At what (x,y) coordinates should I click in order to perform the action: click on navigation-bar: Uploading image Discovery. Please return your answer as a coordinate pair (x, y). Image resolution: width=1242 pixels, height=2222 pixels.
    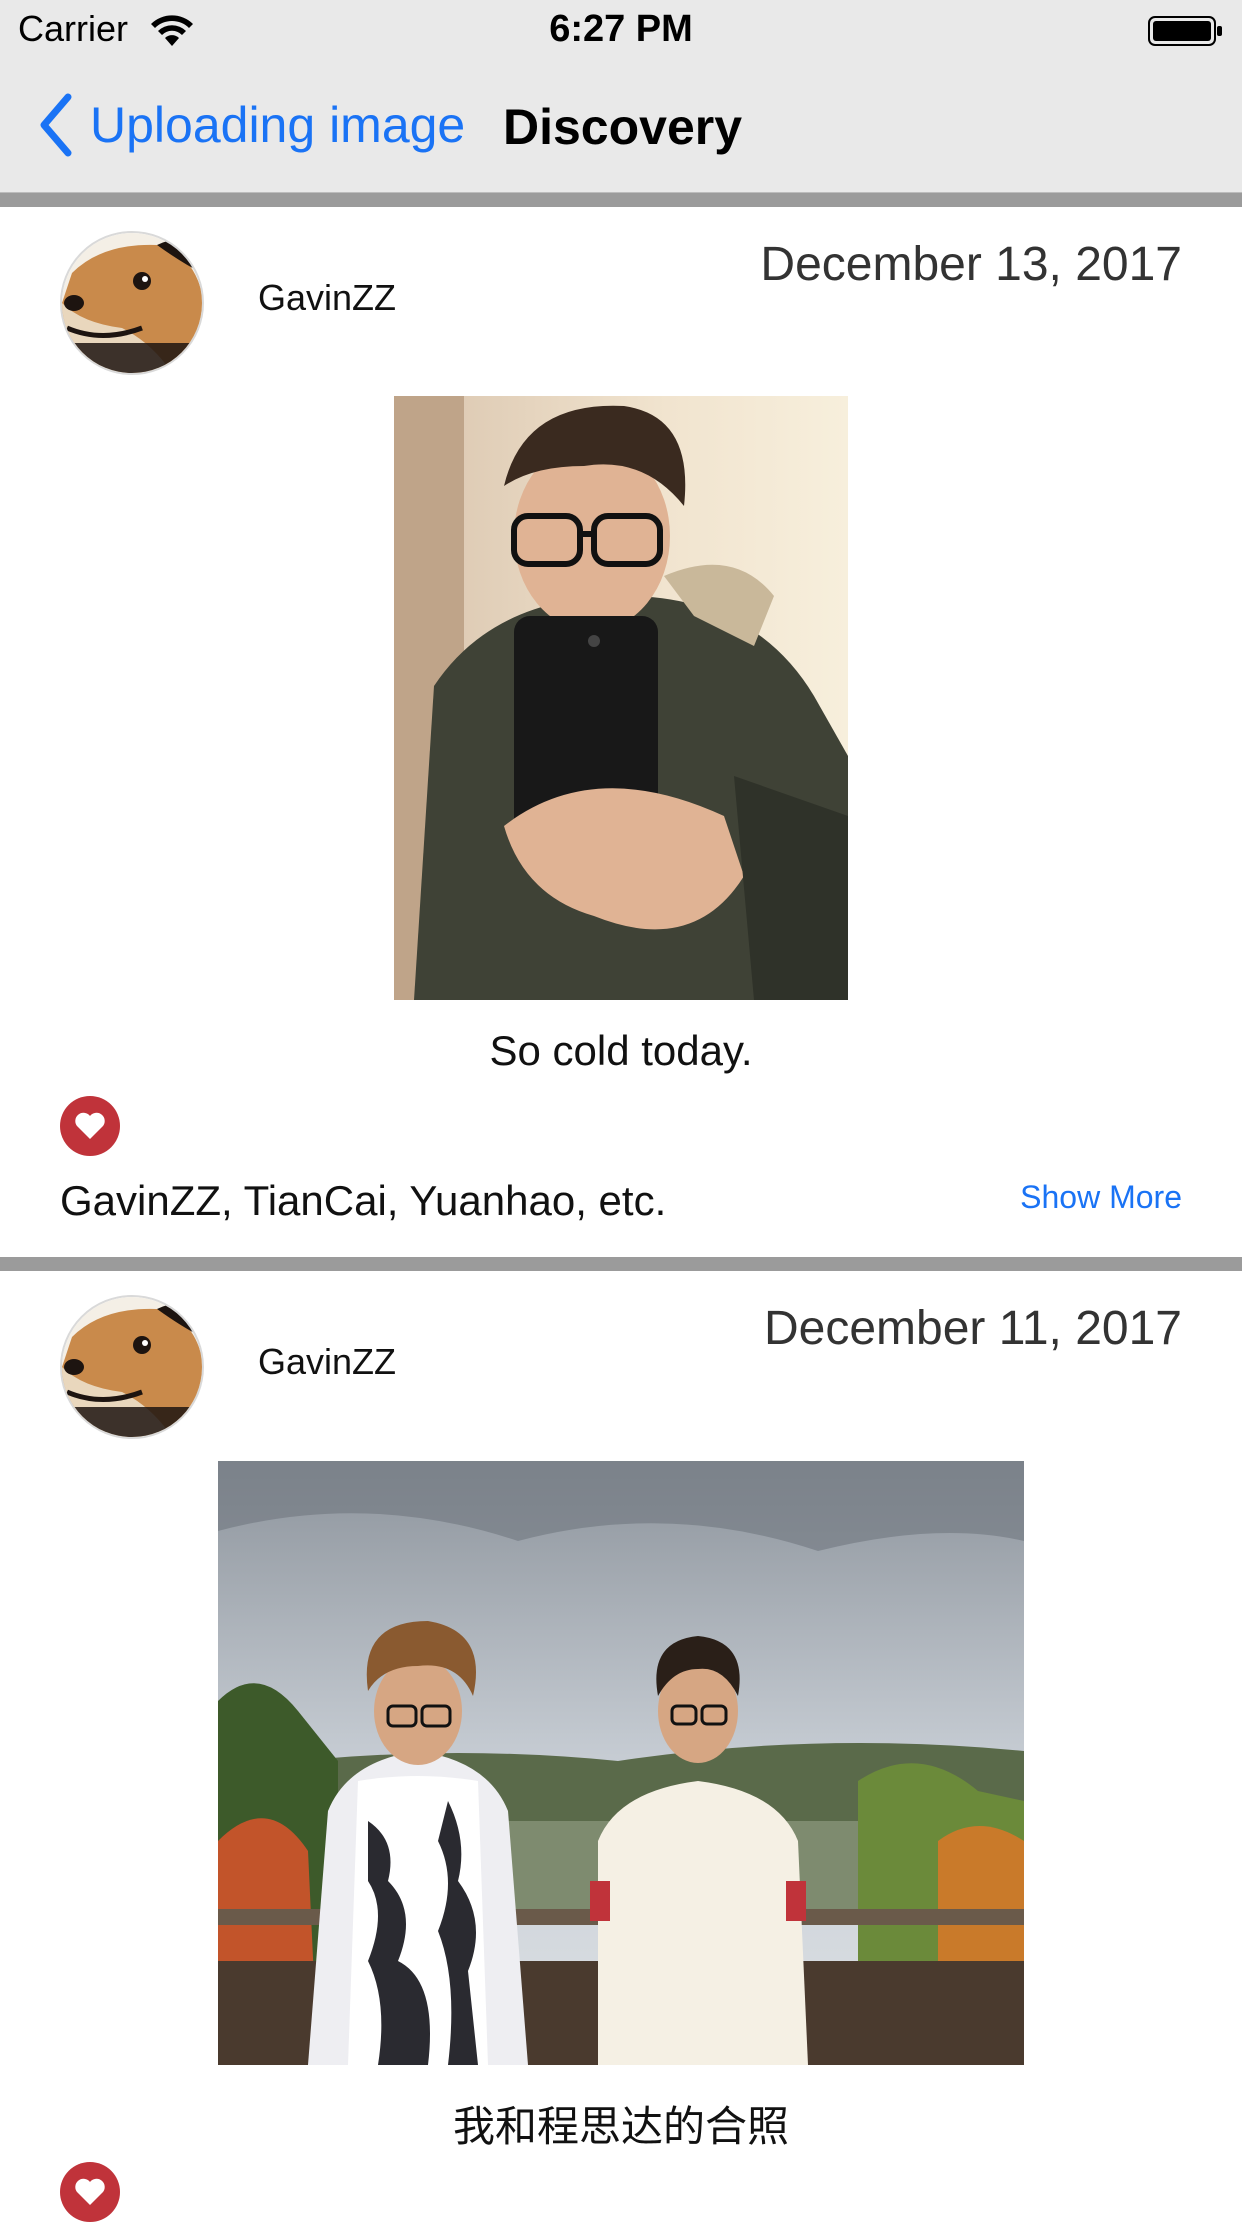
    Looking at the image, I should click on (621, 127).